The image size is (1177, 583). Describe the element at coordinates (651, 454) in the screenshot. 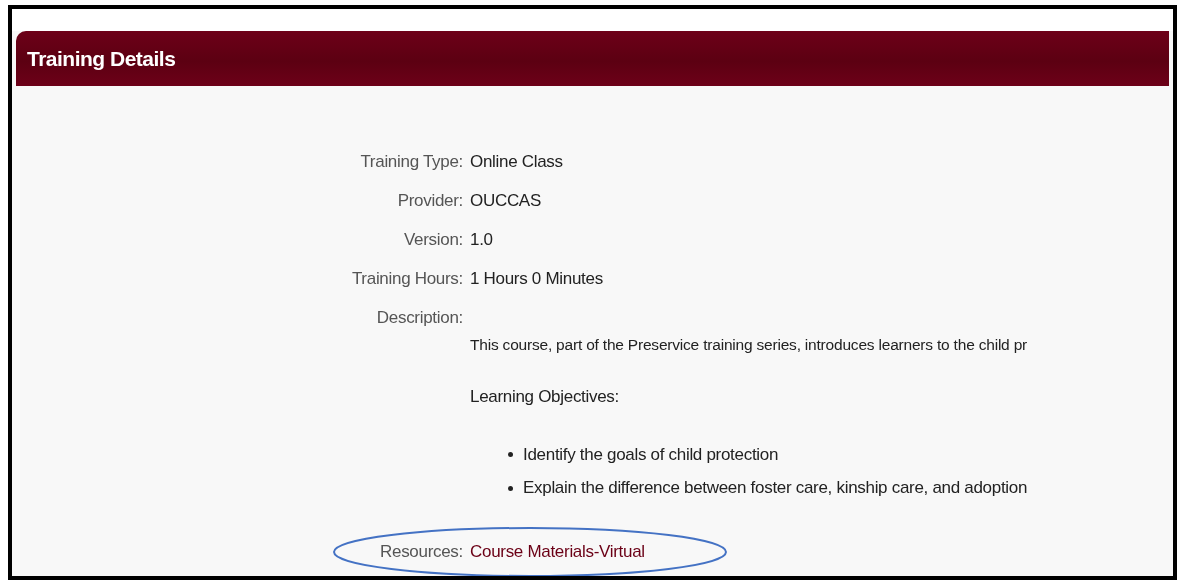

I see `objective-text: Identify the goals of child protection` at that location.